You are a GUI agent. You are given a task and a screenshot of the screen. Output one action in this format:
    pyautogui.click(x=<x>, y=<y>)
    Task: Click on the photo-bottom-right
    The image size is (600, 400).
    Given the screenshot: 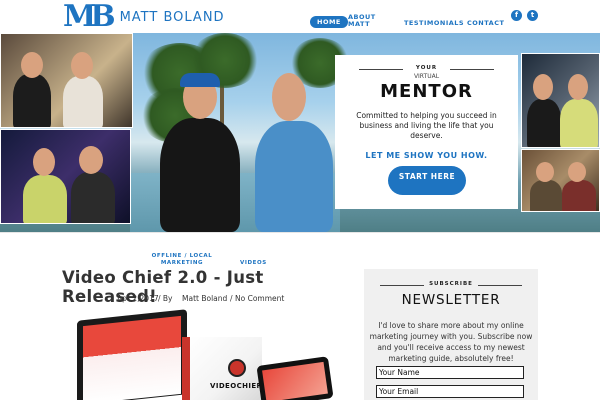 What is the action you would take?
    pyautogui.click(x=560, y=180)
    